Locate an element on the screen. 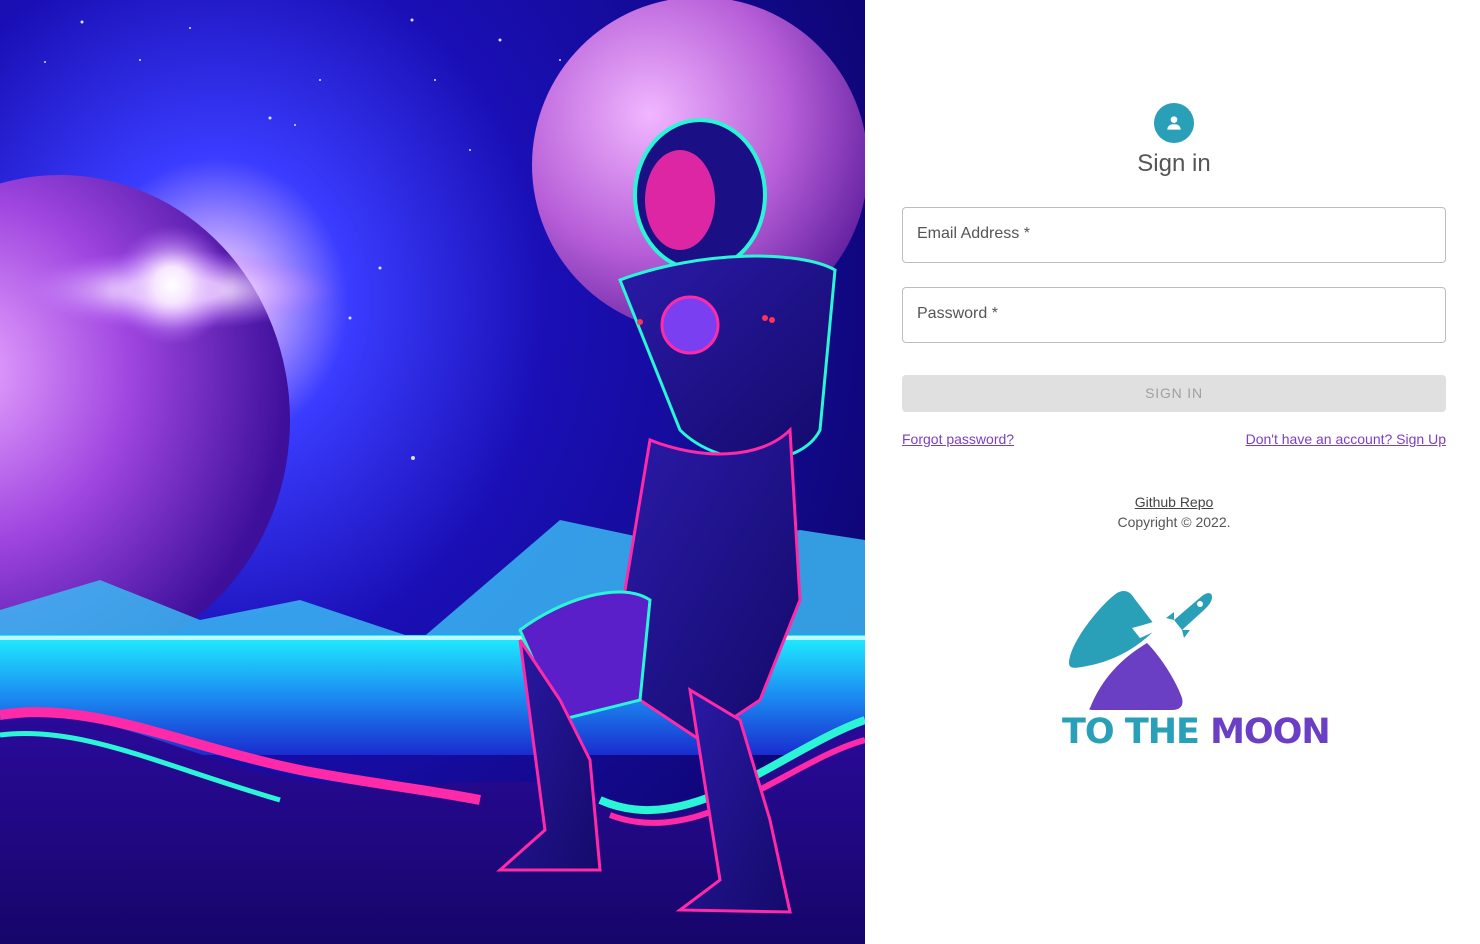 Image resolution: width=1480 pixels, height=944 pixels. github-repo-link-text: Github Repo is located at coordinates (1174, 502).